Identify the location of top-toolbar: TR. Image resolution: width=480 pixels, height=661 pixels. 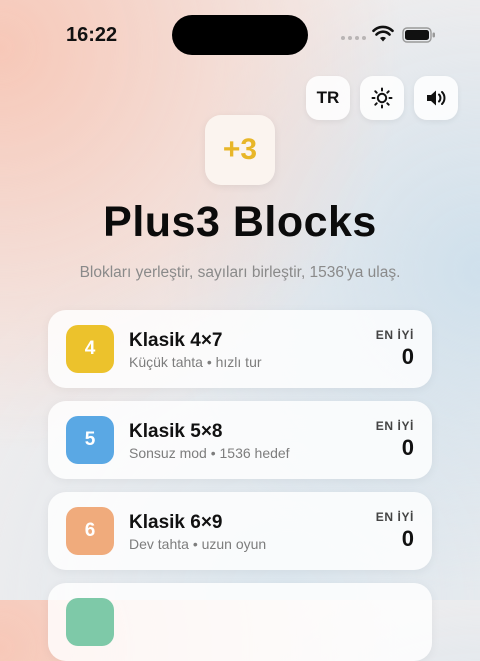
(382, 98).